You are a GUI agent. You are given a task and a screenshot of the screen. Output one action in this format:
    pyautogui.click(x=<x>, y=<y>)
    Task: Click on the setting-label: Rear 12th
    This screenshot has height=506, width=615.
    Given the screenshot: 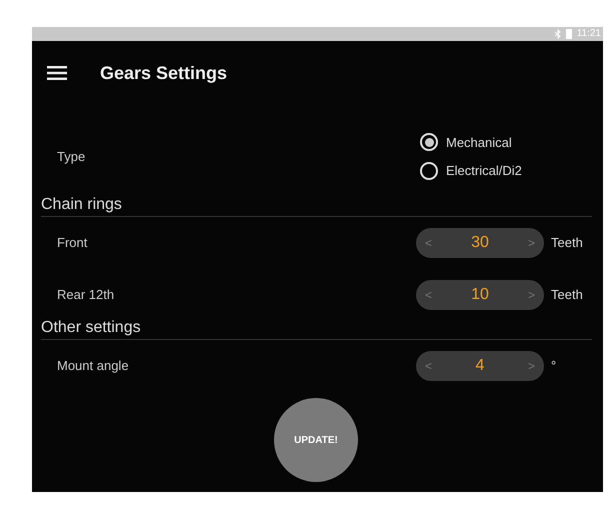 What is the action you would take?
    pyautogui.click(x=86, y=295)
    